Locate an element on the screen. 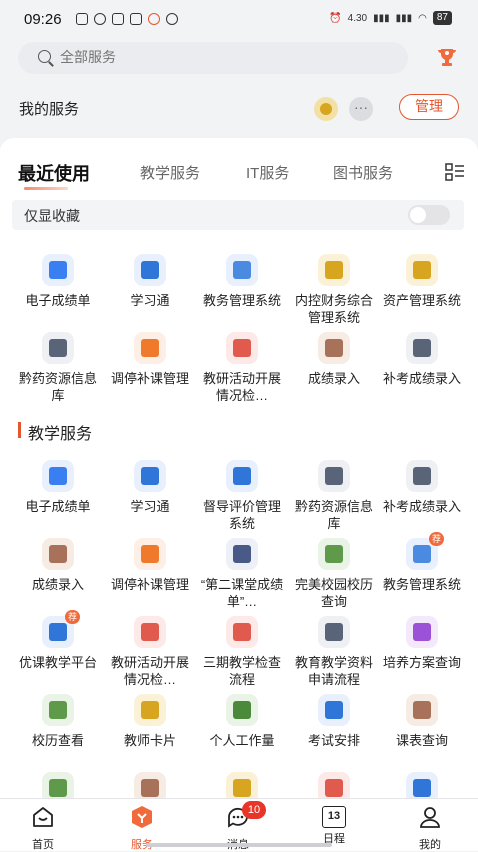 This screenshot has width=478, height=852. service-app-label: 督导评价管理系统 is located at coordinates (241, 515).